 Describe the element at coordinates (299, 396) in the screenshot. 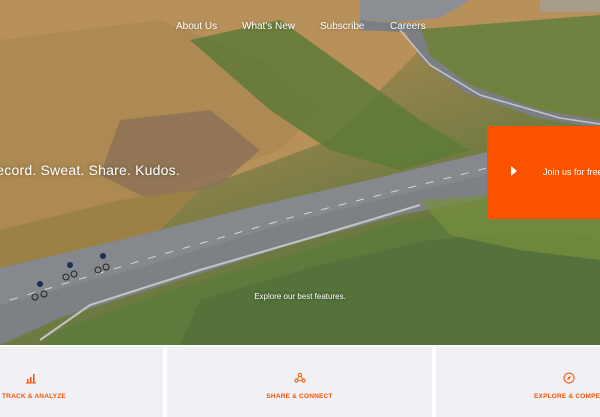

I see `feature-label-share-connect: SHARE & CONNECT` at that location.